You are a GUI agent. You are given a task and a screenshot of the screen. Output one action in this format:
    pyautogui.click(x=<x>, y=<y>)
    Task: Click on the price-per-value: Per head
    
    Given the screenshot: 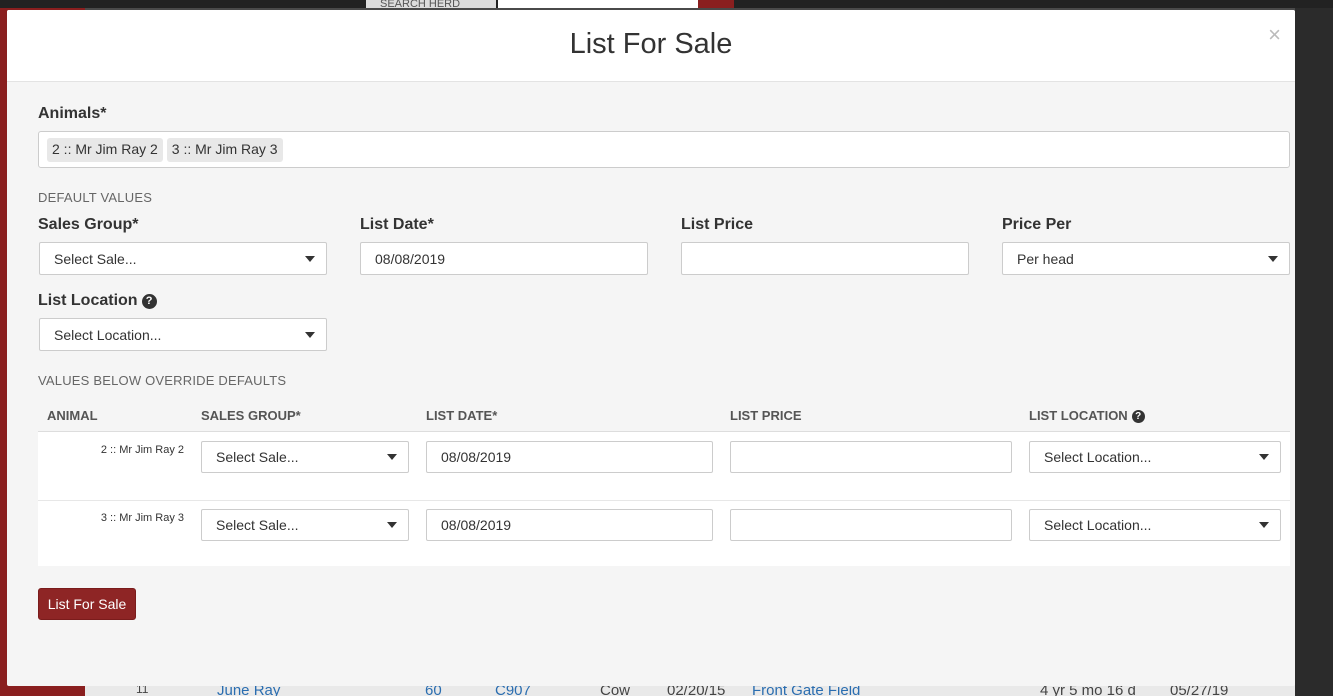 What is the action you would take?
    pyautogui.click(x=1045, y=258)
    